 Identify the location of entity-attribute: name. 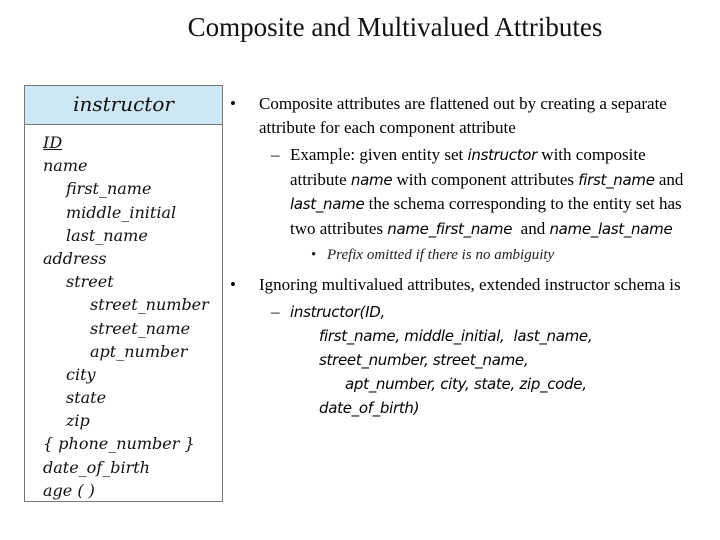
(123, 165).